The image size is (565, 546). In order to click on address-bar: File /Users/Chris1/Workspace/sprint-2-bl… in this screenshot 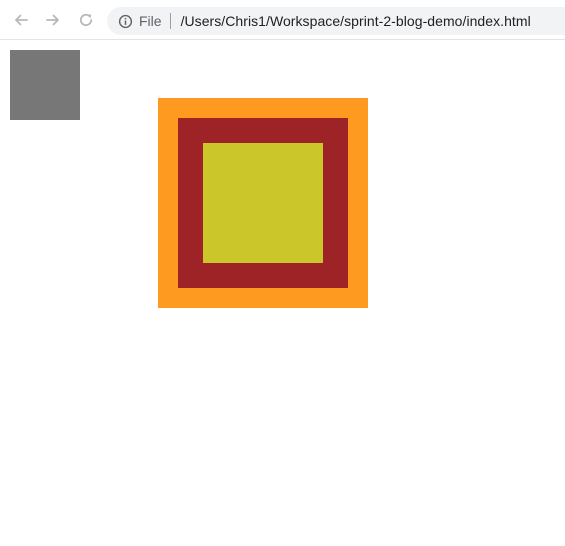, I will do `click(336, 21)`.